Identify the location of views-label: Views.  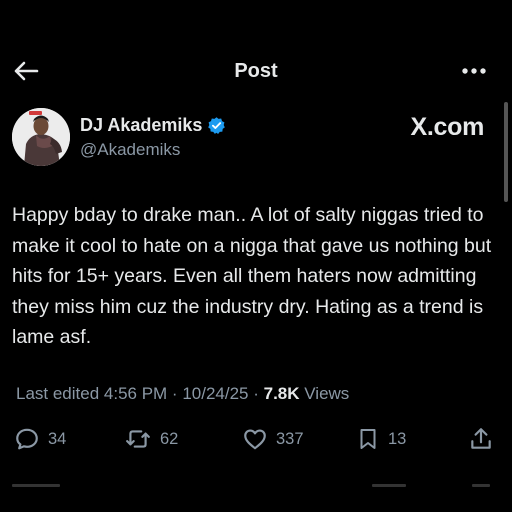
(324, 393).